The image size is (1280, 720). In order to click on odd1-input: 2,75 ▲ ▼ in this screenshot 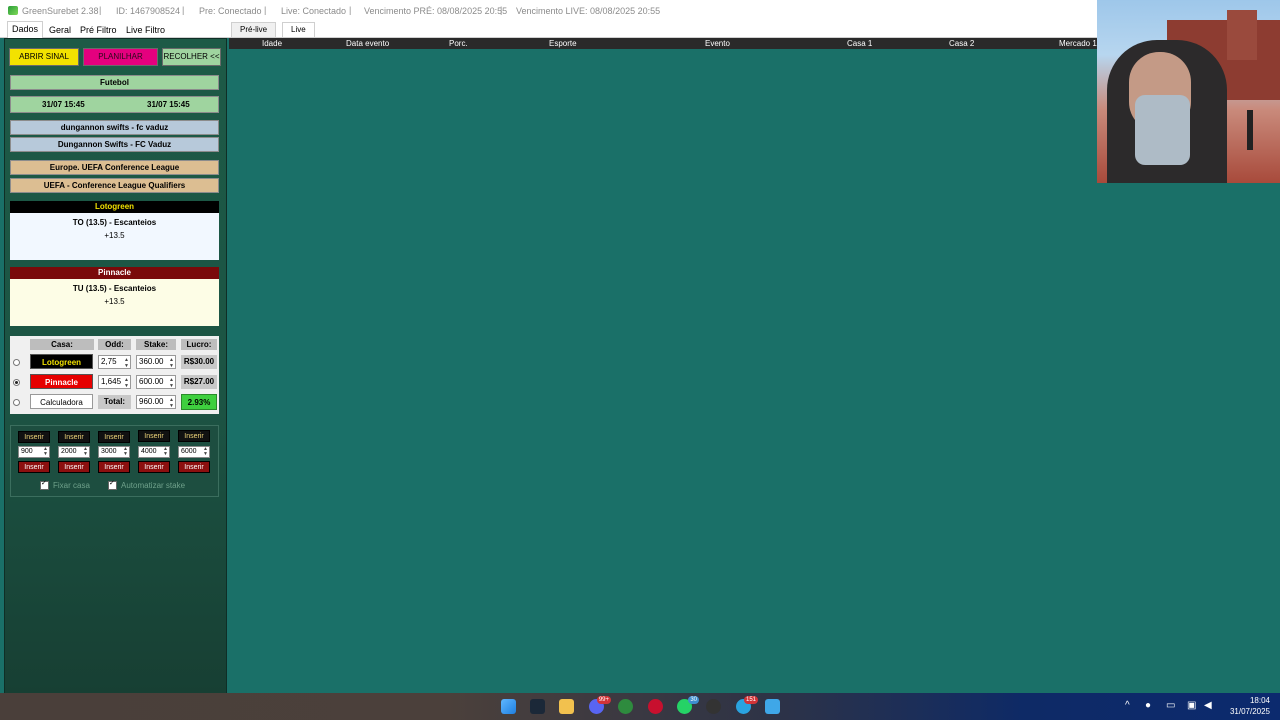, I will do `click(114, 362)`.